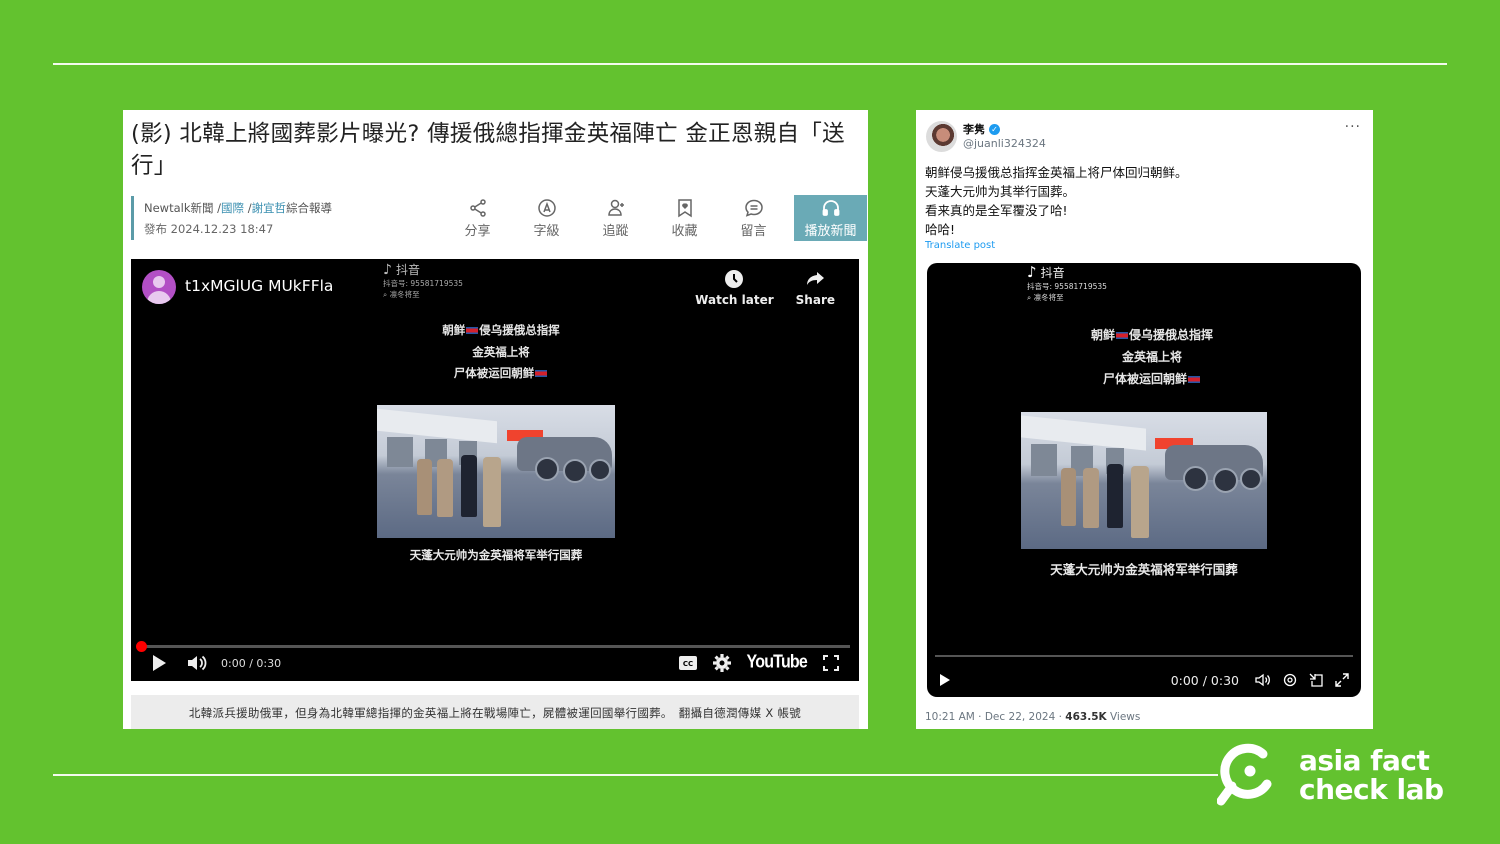 This screenshot has width=1500, height=844. I want to click on headphones-icon, so click(830, 207).